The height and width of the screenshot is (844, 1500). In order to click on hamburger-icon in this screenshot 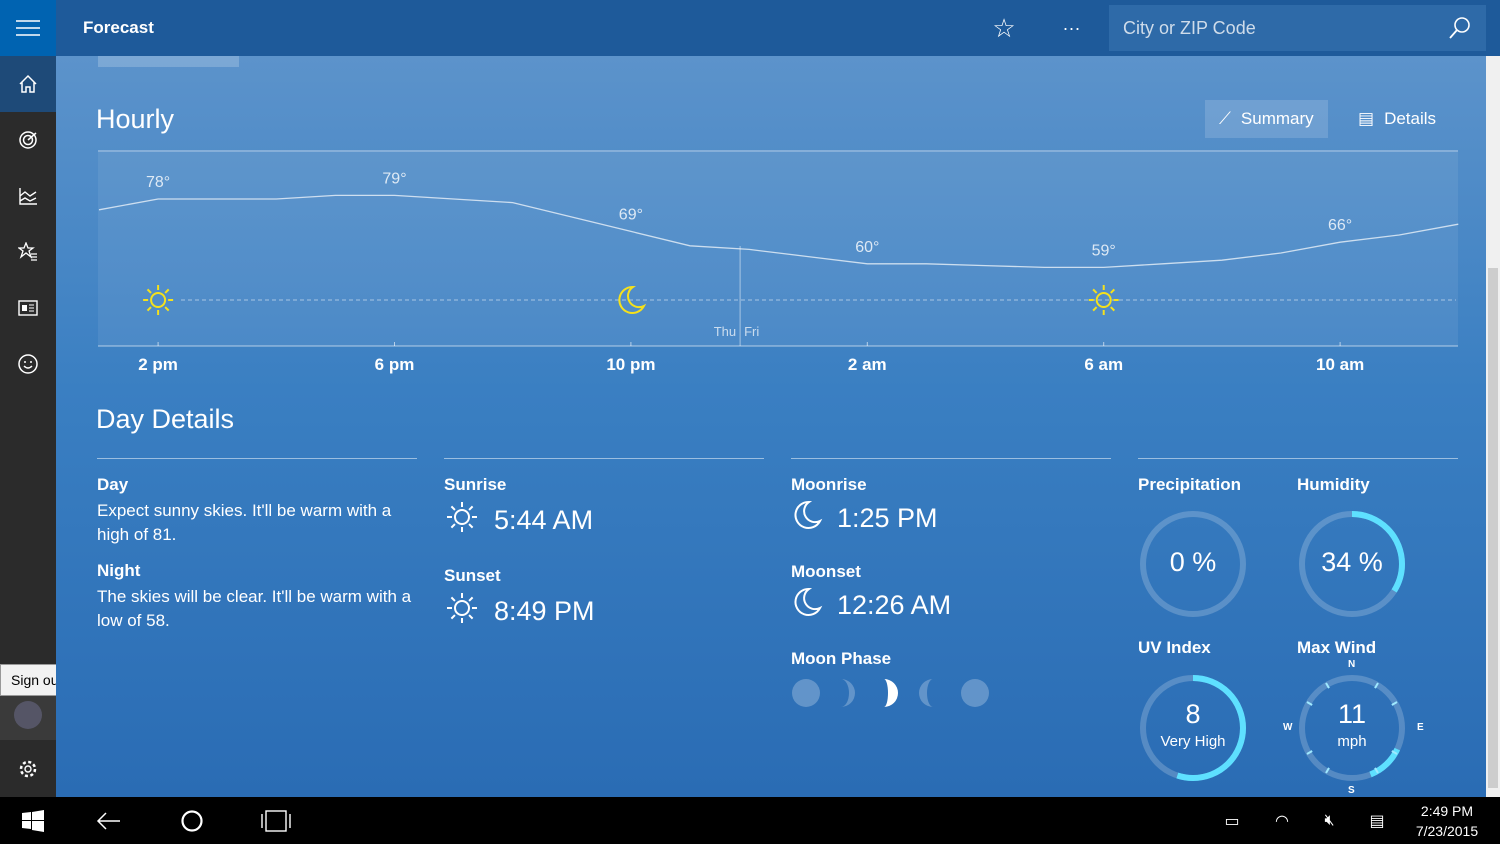, I will do `click(28, 28)`.